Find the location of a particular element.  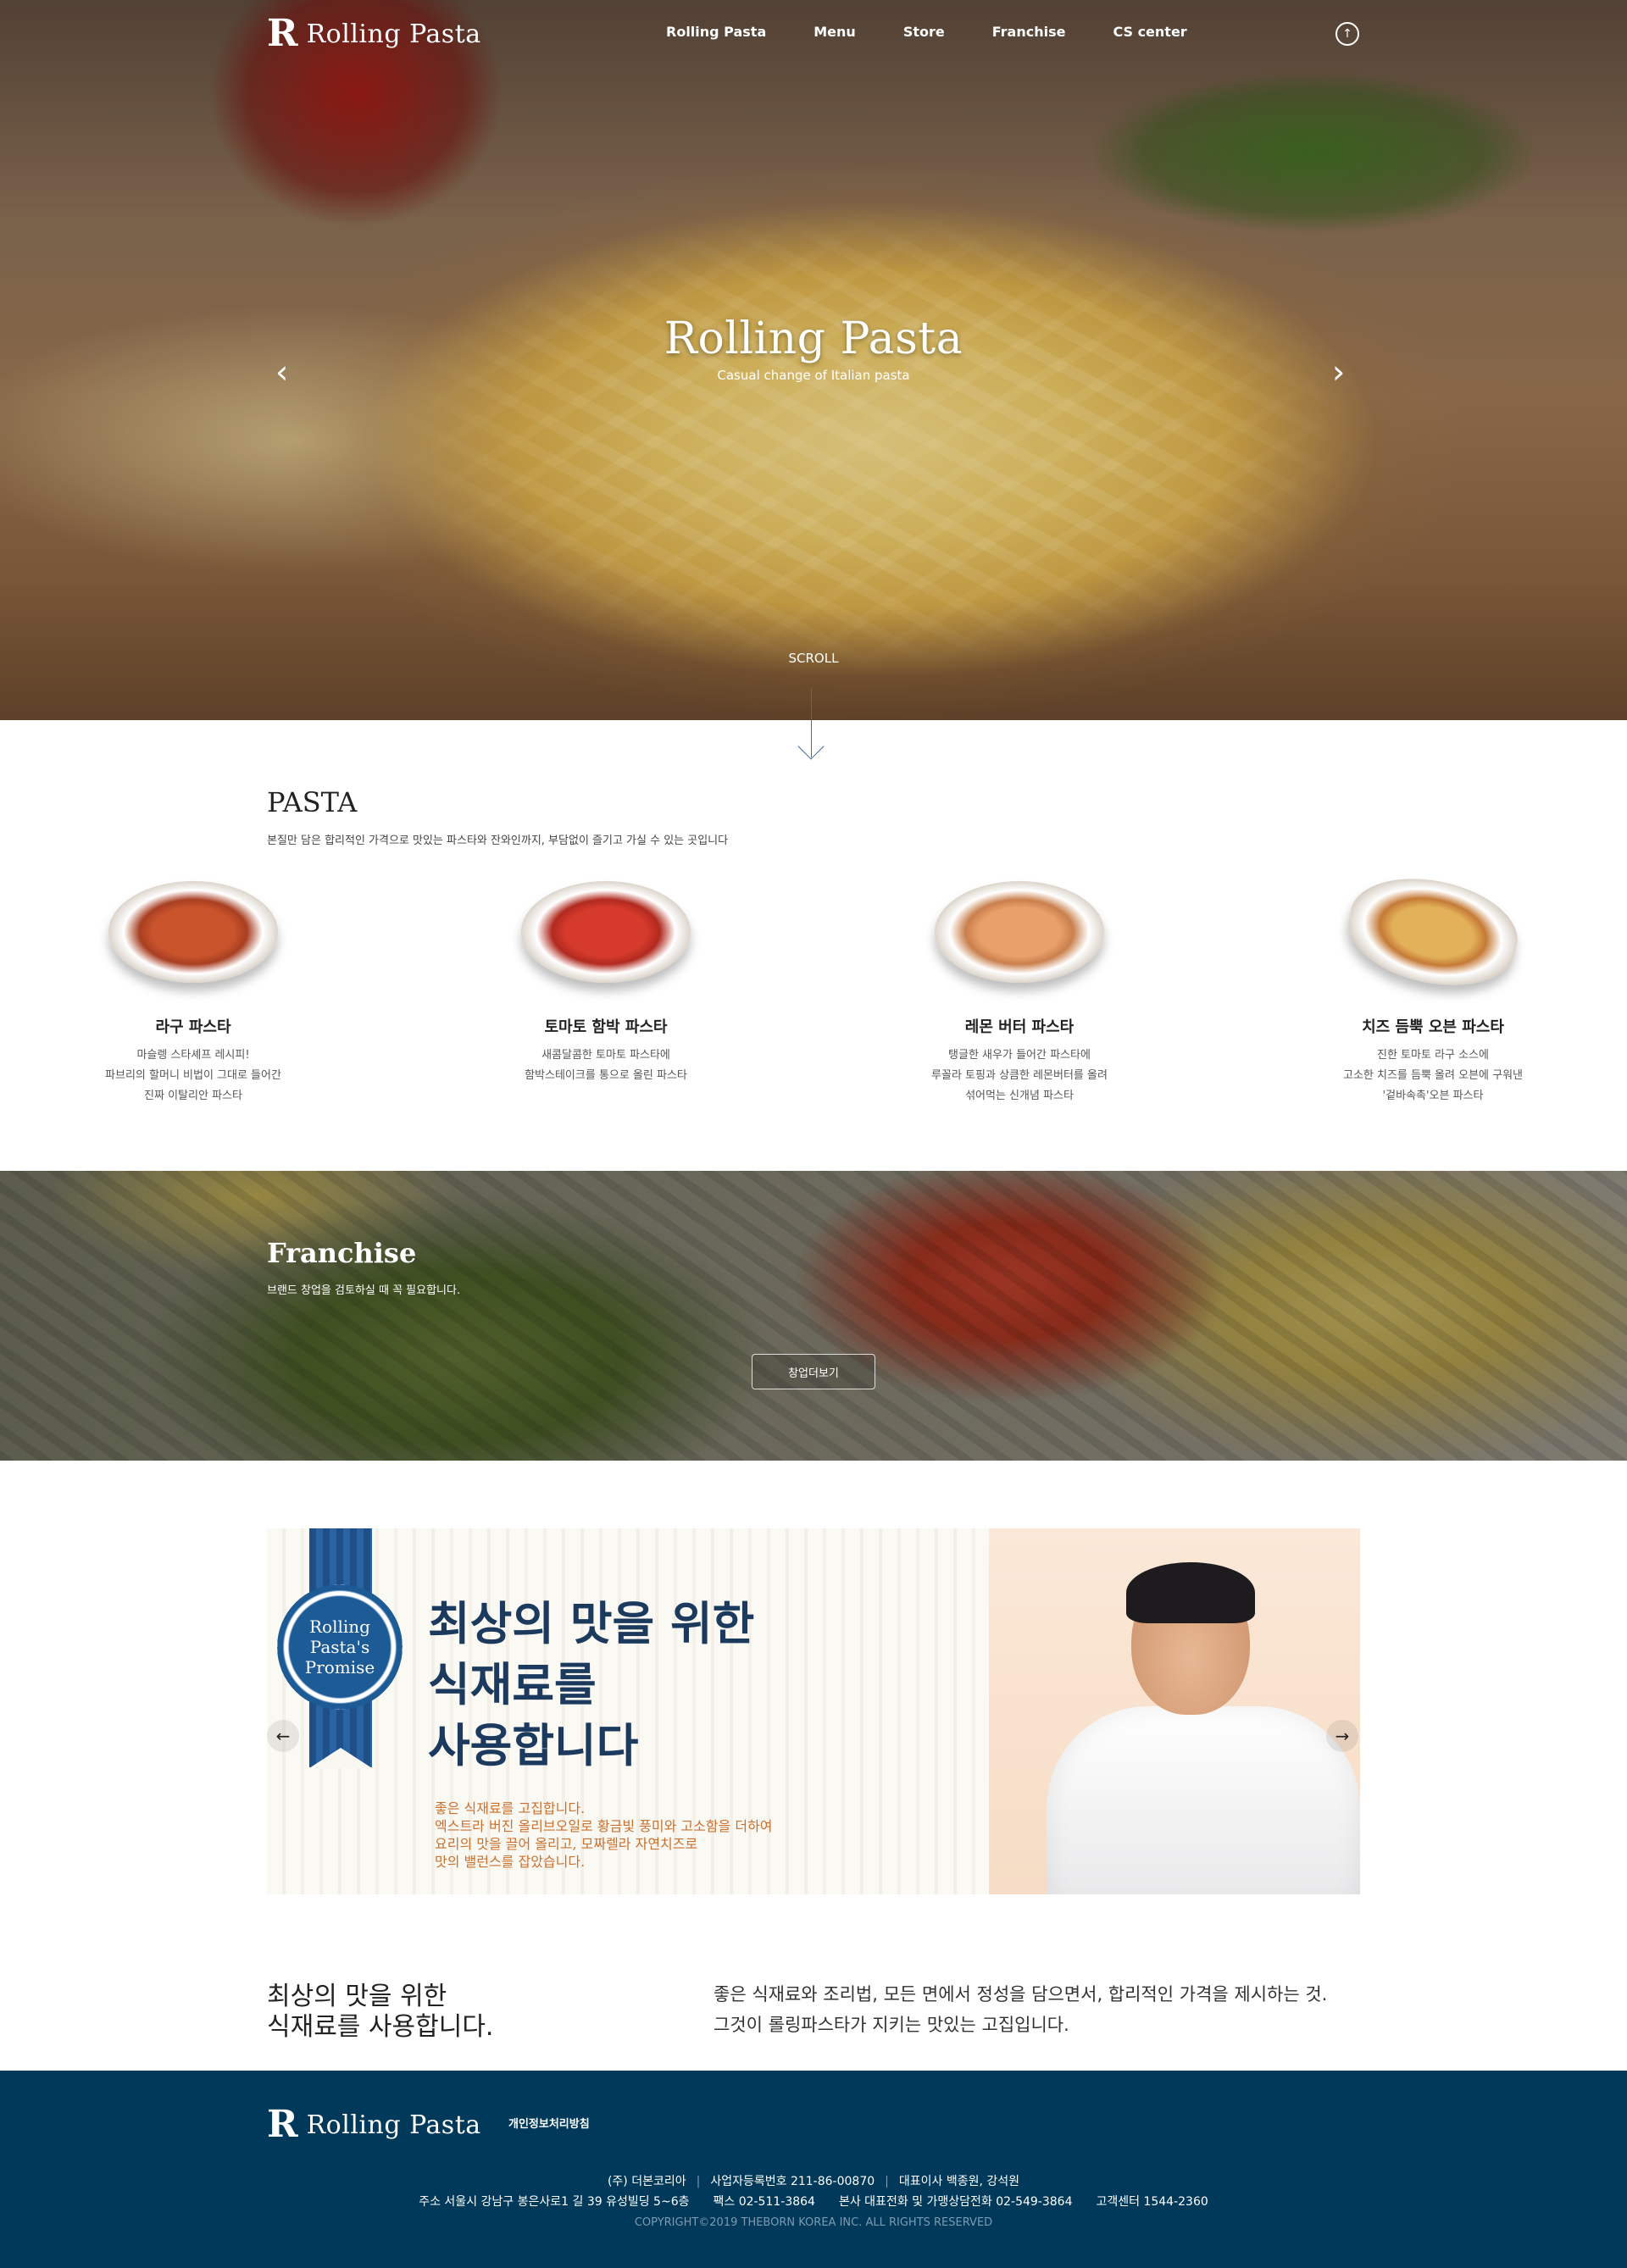

menu-card-title: 라구 파스타 is located at coordinates (193, 1027).